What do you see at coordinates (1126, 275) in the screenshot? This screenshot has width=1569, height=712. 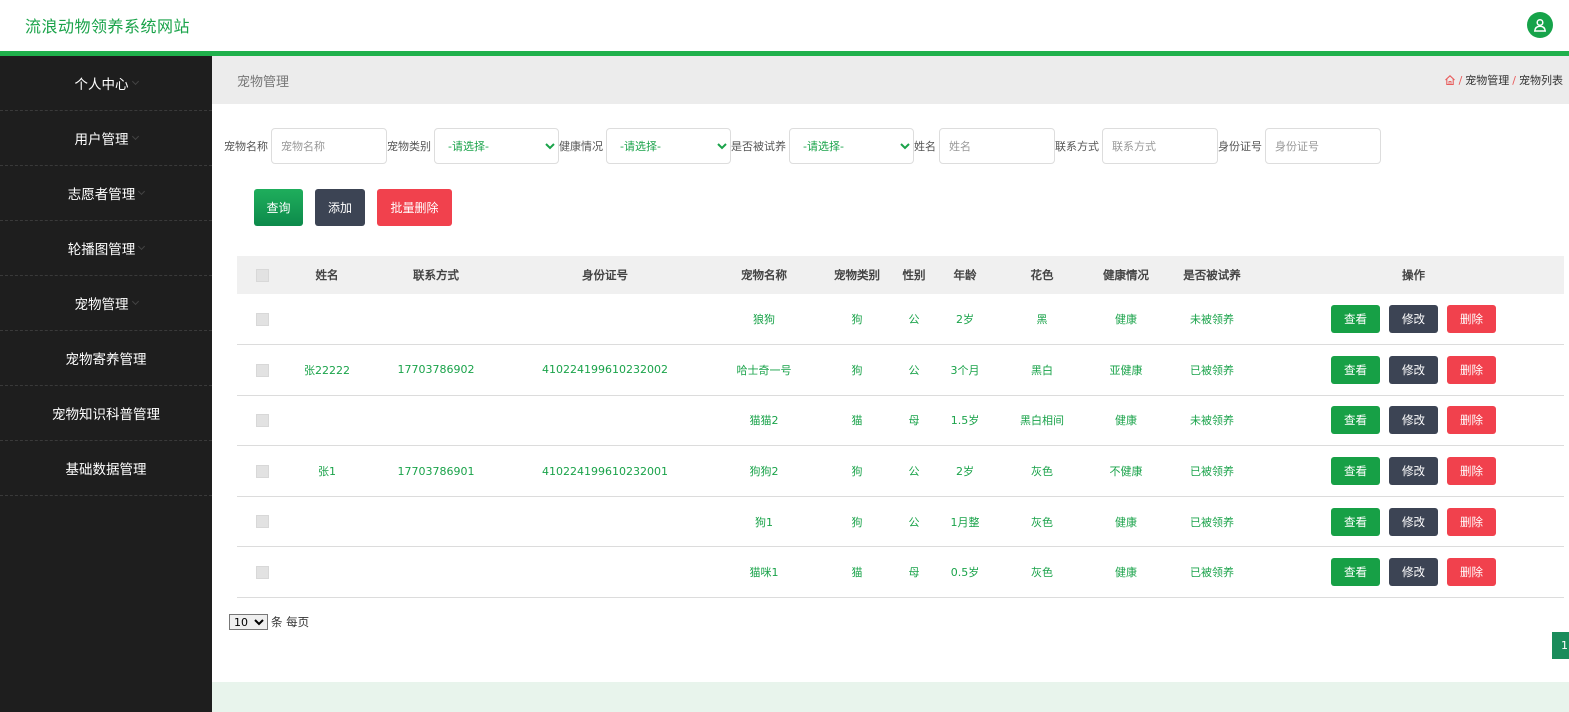 I see `column-header: 健康情况` at bounding box center [1126, 275].